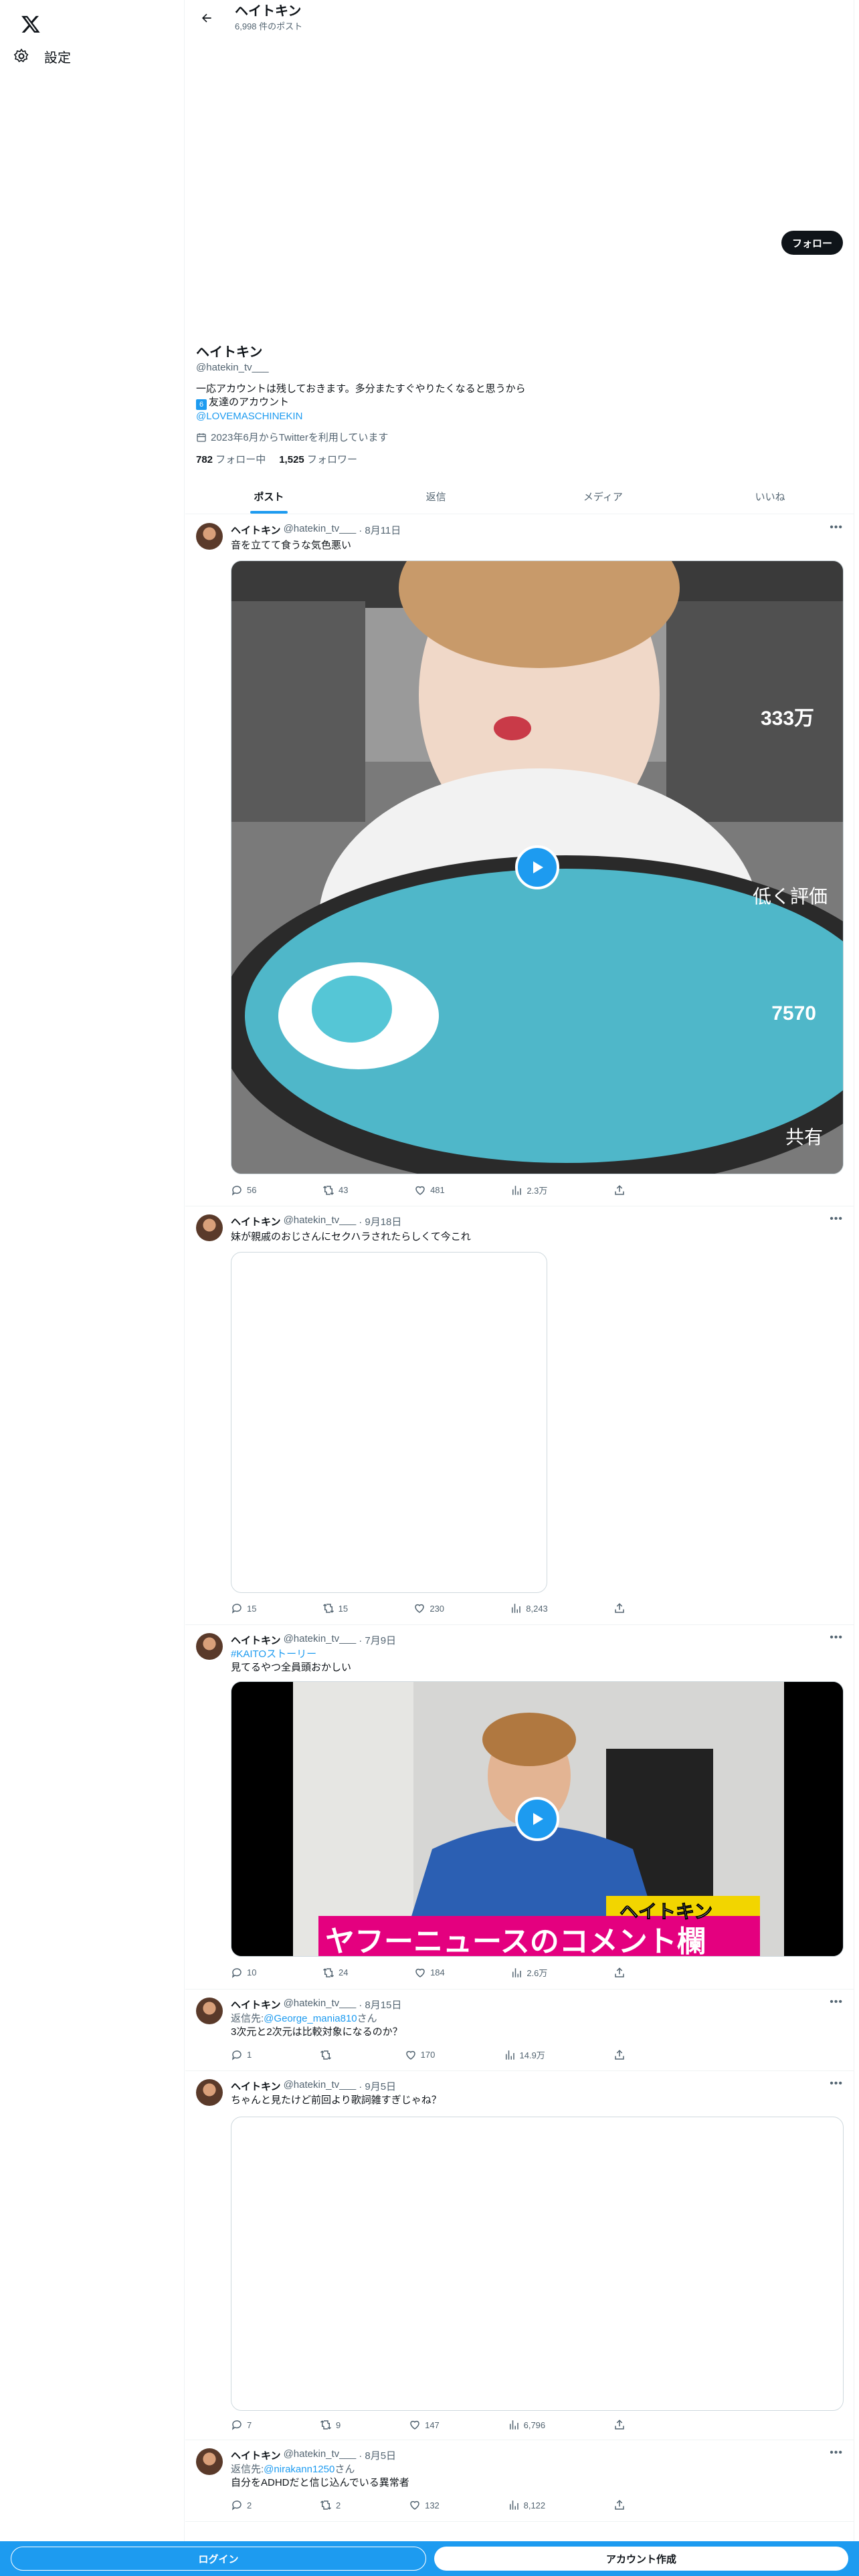  Describe the element at coordinates (299, 2469) in the screenshot. I see `reply-to-link: @nirakann1250` at that location.